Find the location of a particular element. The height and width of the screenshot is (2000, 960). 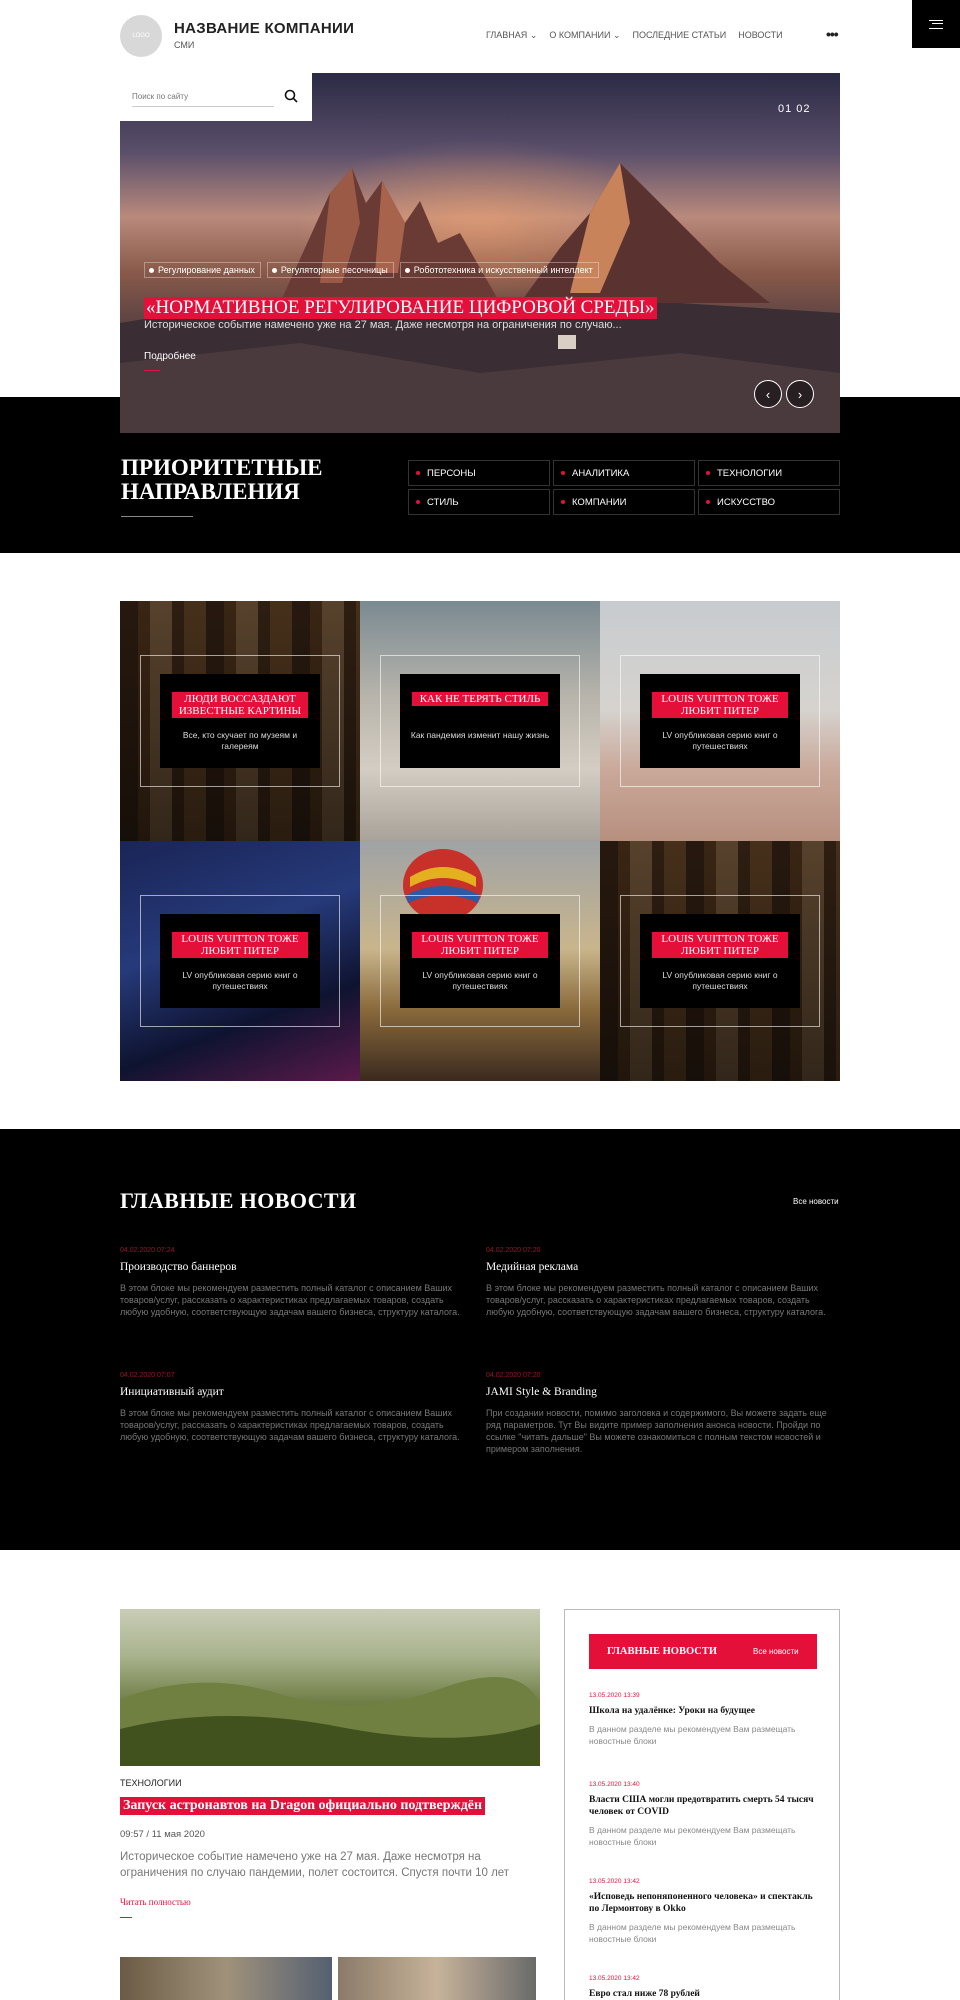

priority-item: ТЕХНОЛОГИИ is located at coordinates (769, 473).